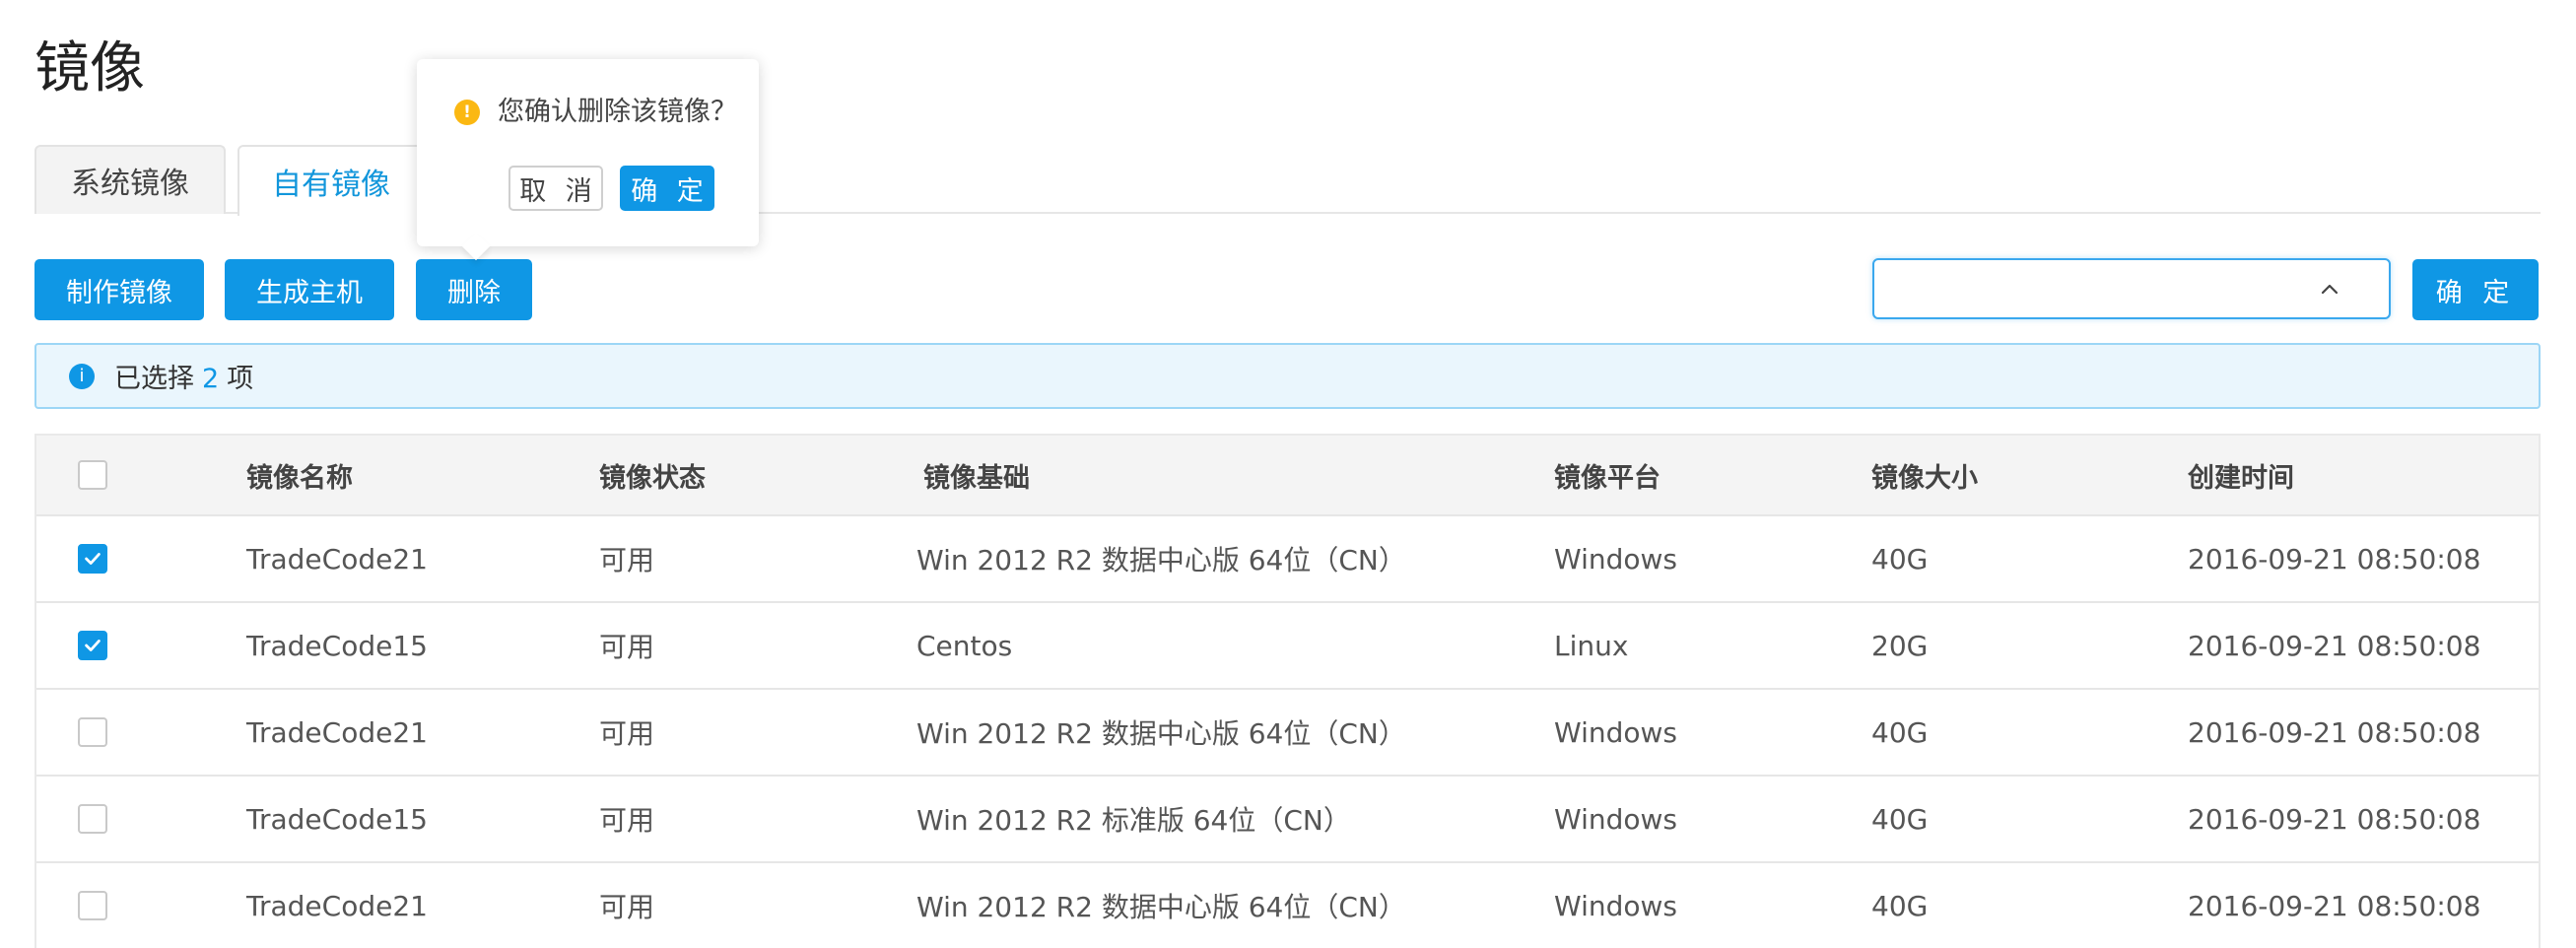  Describe the element at coordinates (667, 188) in the screenshot. I see `popconfirm-ok-button: 确 定` at that location.